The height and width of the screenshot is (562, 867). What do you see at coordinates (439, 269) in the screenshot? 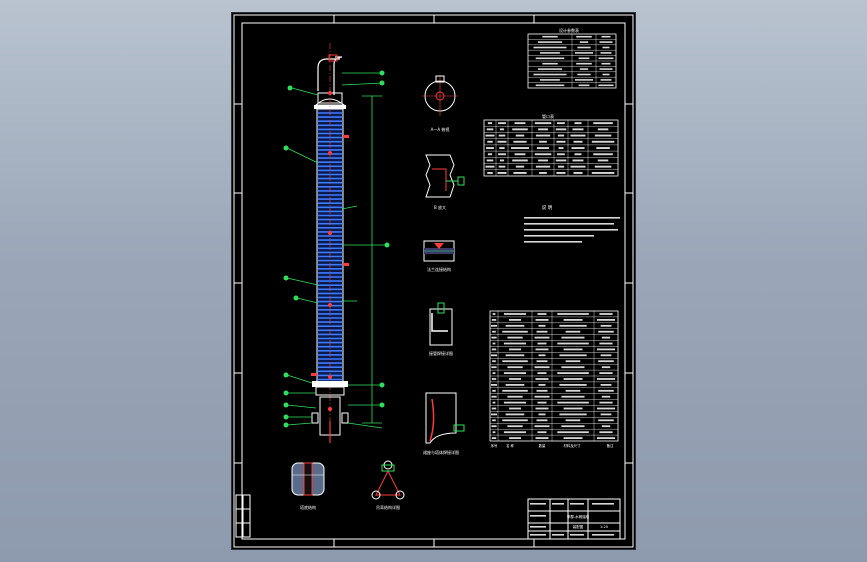
I see `flange-detail-label: 法兰连接结构` at bounding box center [439, 269].